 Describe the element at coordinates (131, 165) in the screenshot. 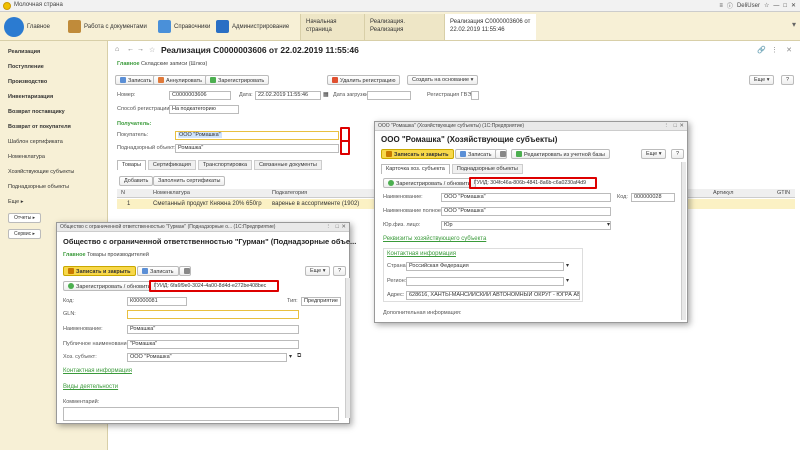

I see `tab-goods: Товары` at that location.